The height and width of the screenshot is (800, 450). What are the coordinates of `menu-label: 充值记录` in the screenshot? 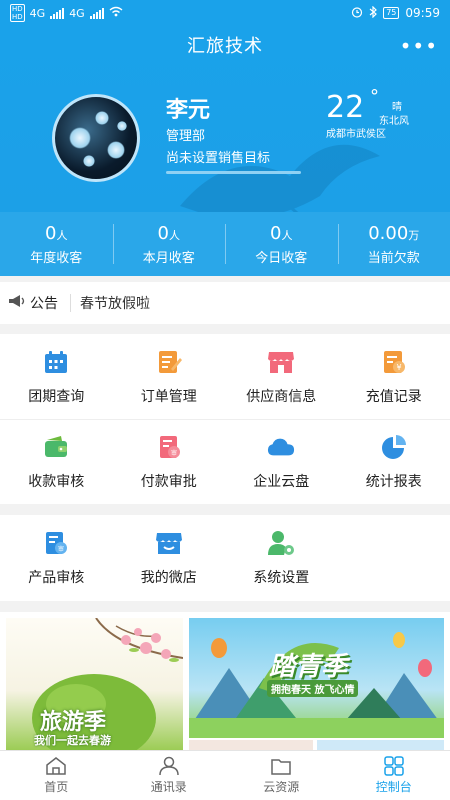 It's located at (393, 396).